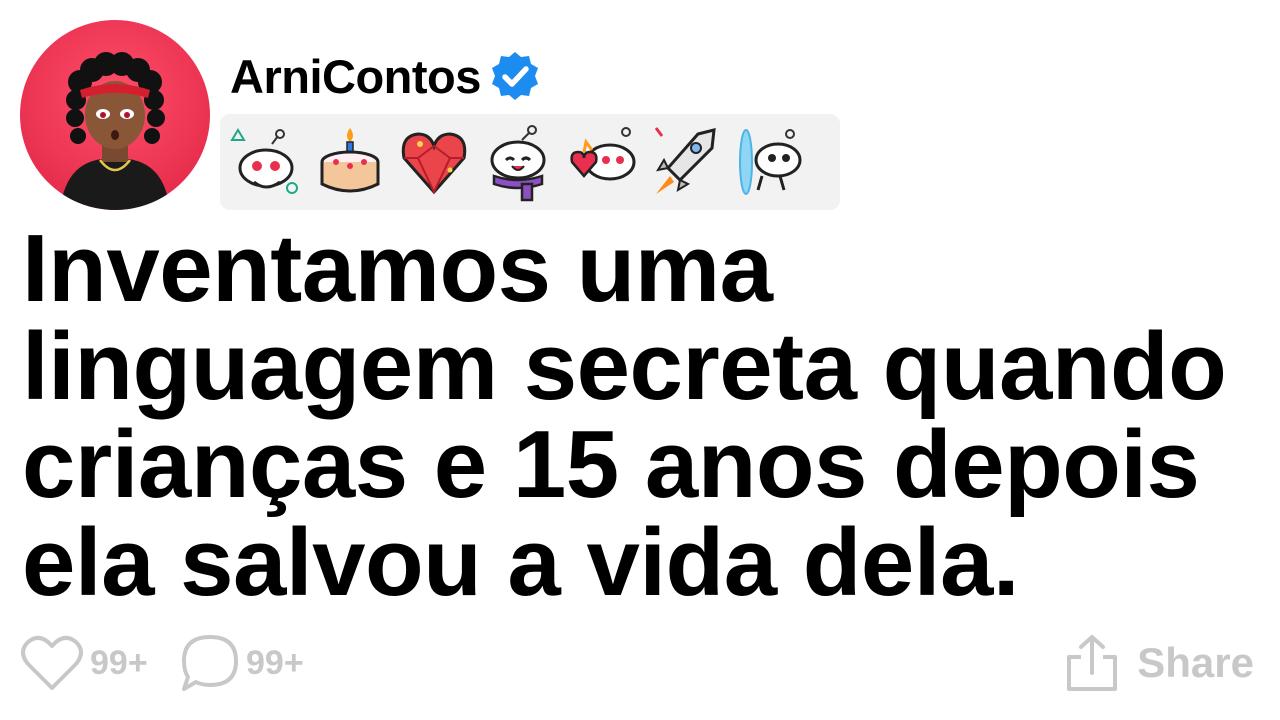 This screenshot has width=1280, height=720. What do you see at coordinates (115, 131) in the screenshot?
I see `avatar-character-image` at bounding box center [115, 131].